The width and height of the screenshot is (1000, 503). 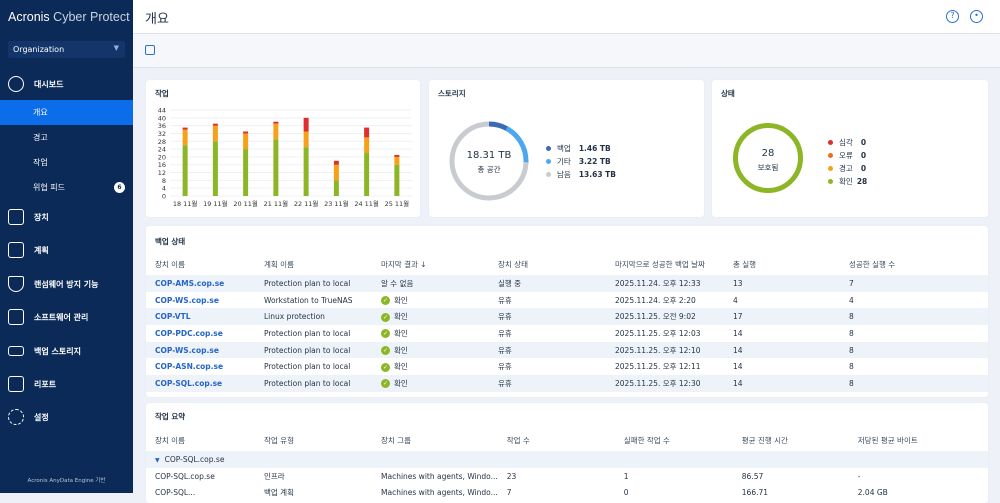 I want to click on sidebar-item-backup-storage: 백업 스토리지, so click(x=66, y=351).